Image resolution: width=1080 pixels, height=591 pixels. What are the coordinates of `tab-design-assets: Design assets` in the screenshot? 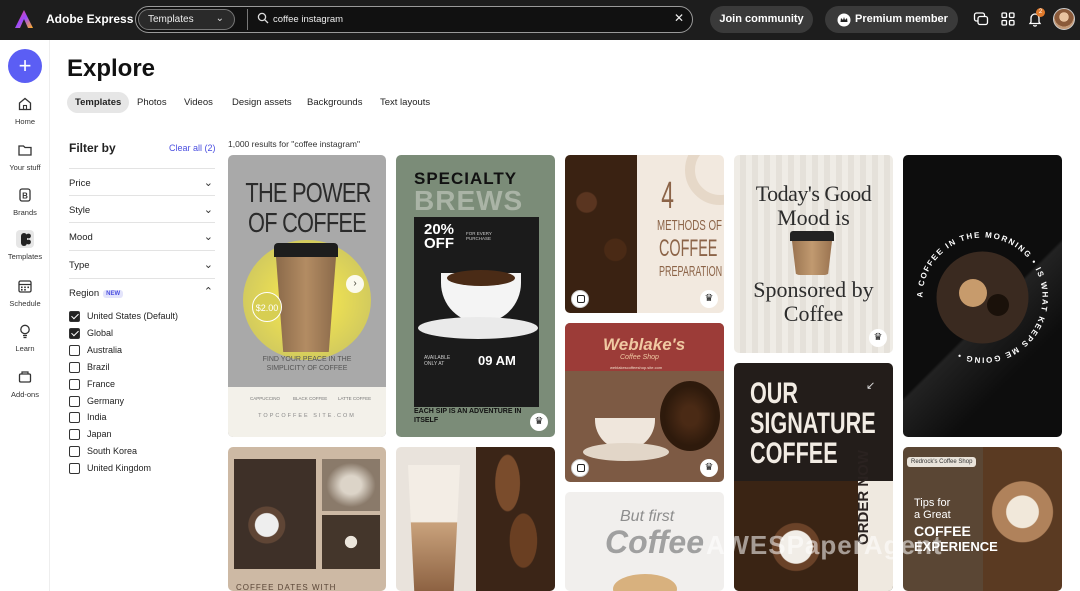 It's located at (262, 102).